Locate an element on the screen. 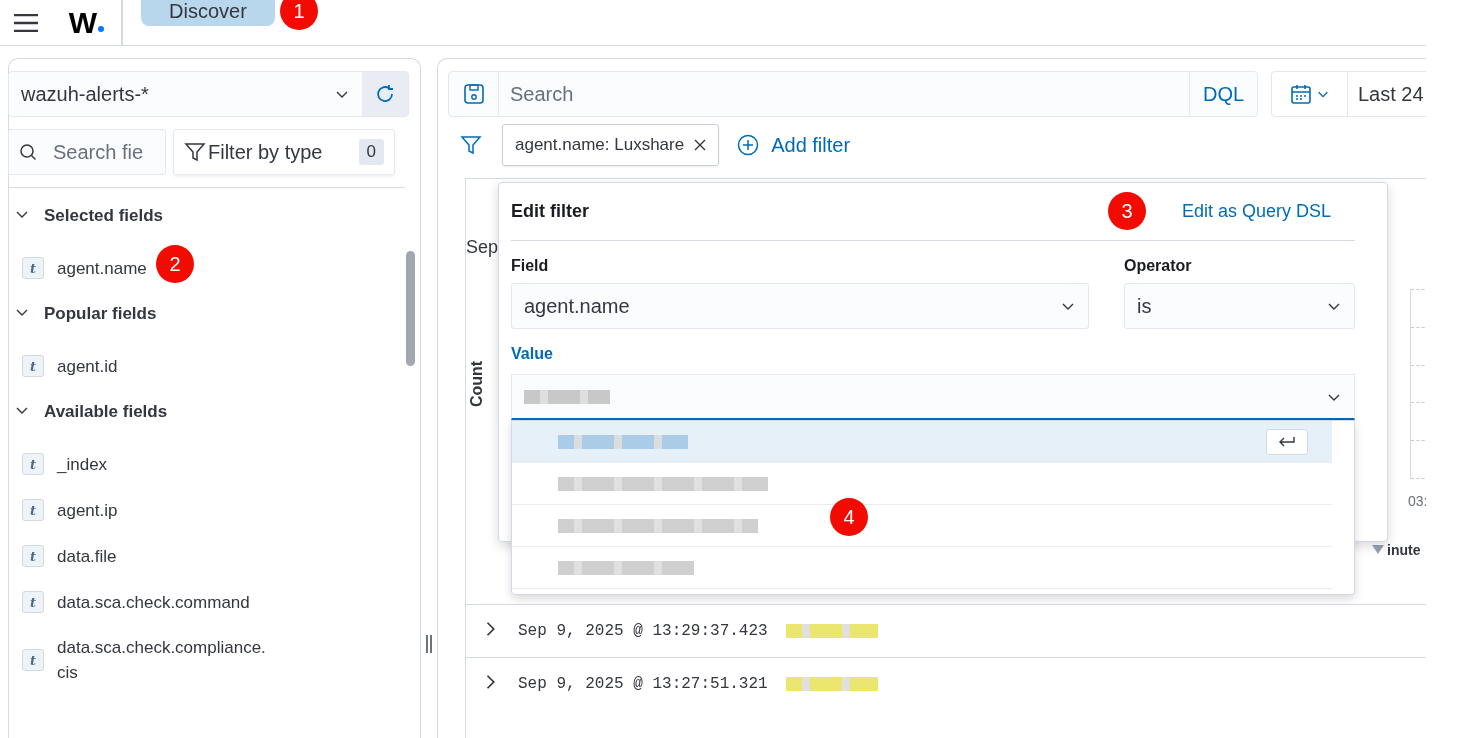  calendar-icon is located at coordinates (1300, 94).